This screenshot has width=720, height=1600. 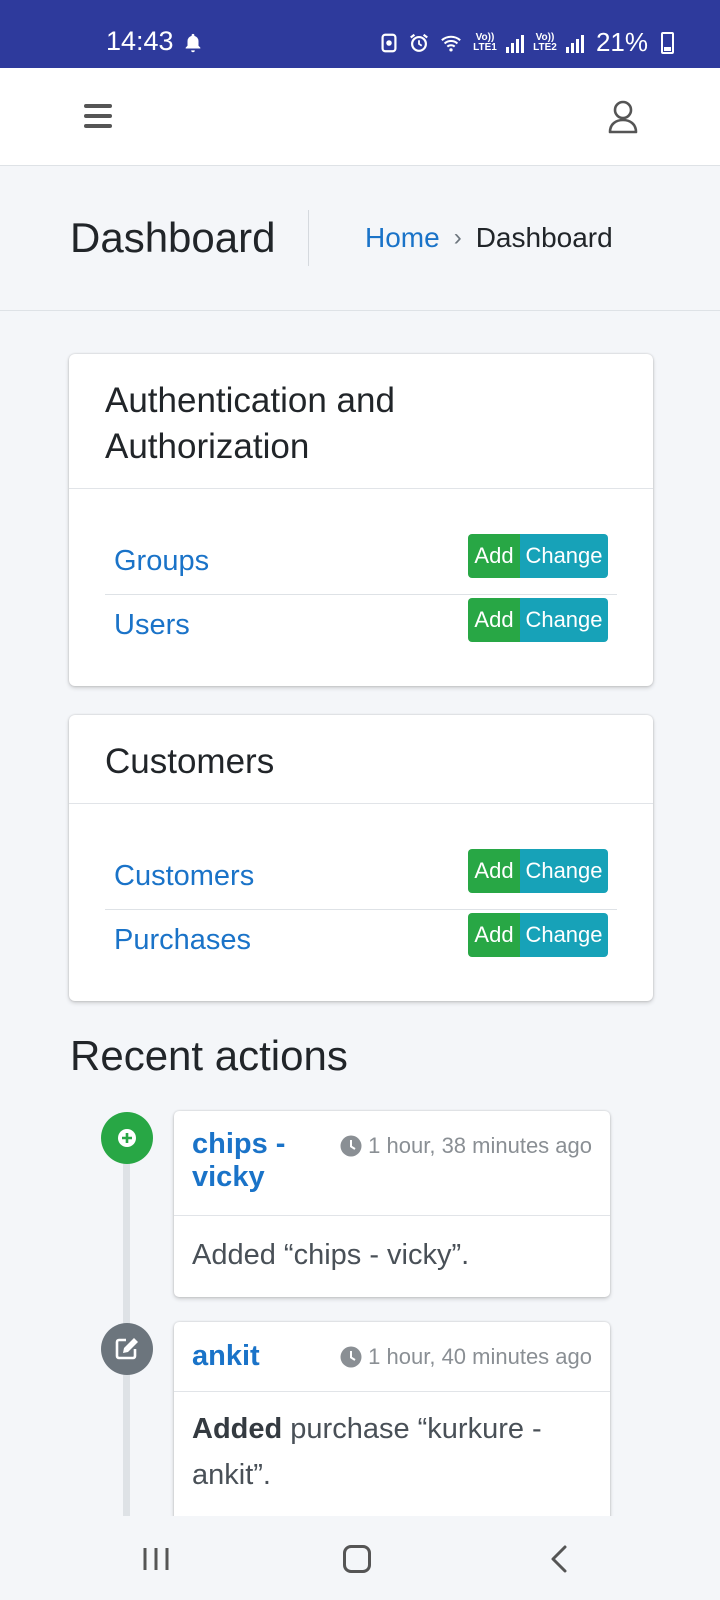 What do you see at coordinates (173, 237) in the screenshot?
I see `page-title: Dashboard` at bounding box center [173, 237].